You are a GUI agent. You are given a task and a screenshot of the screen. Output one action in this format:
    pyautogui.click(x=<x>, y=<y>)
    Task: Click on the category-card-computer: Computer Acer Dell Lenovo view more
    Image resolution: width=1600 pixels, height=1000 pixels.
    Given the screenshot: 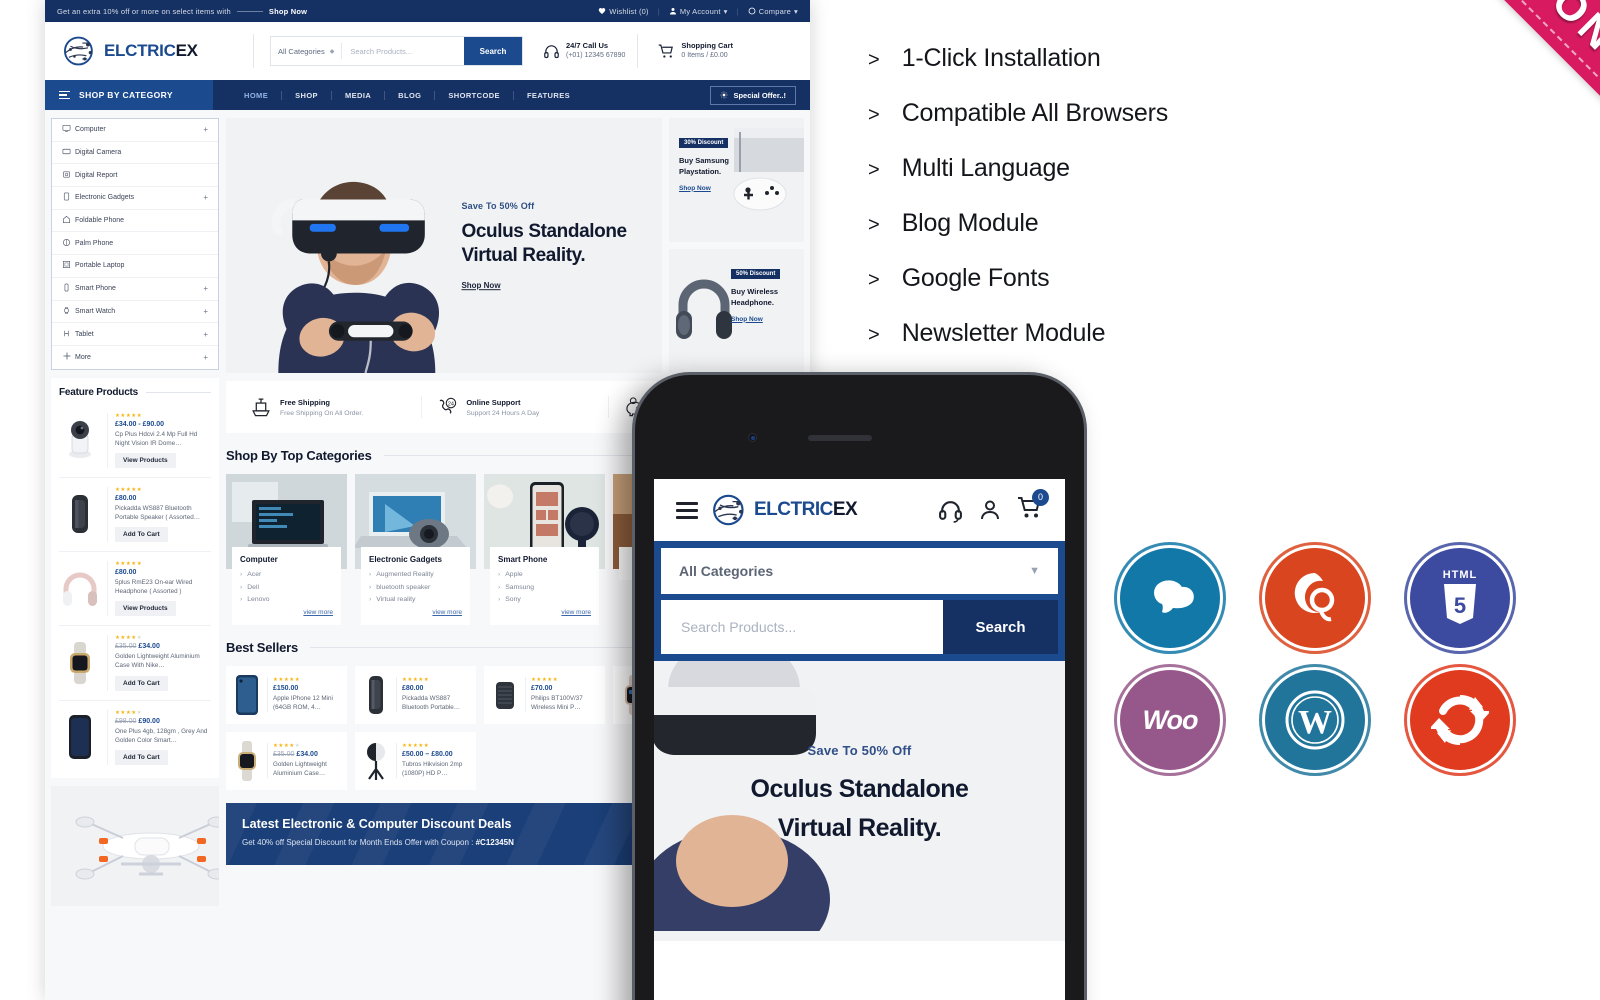 What is the action you would take?
    pyautogui.click(x=286, y=549)
    